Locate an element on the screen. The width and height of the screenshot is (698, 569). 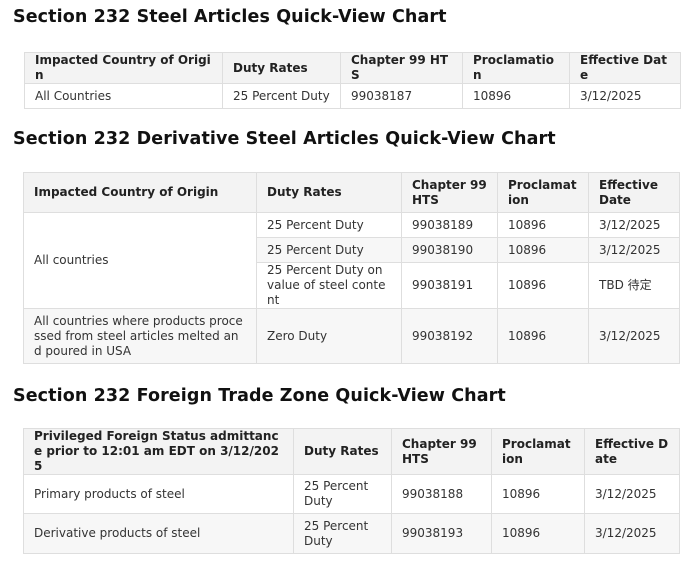
cell-hts: 99038191 is located at coordinates (449, 285).